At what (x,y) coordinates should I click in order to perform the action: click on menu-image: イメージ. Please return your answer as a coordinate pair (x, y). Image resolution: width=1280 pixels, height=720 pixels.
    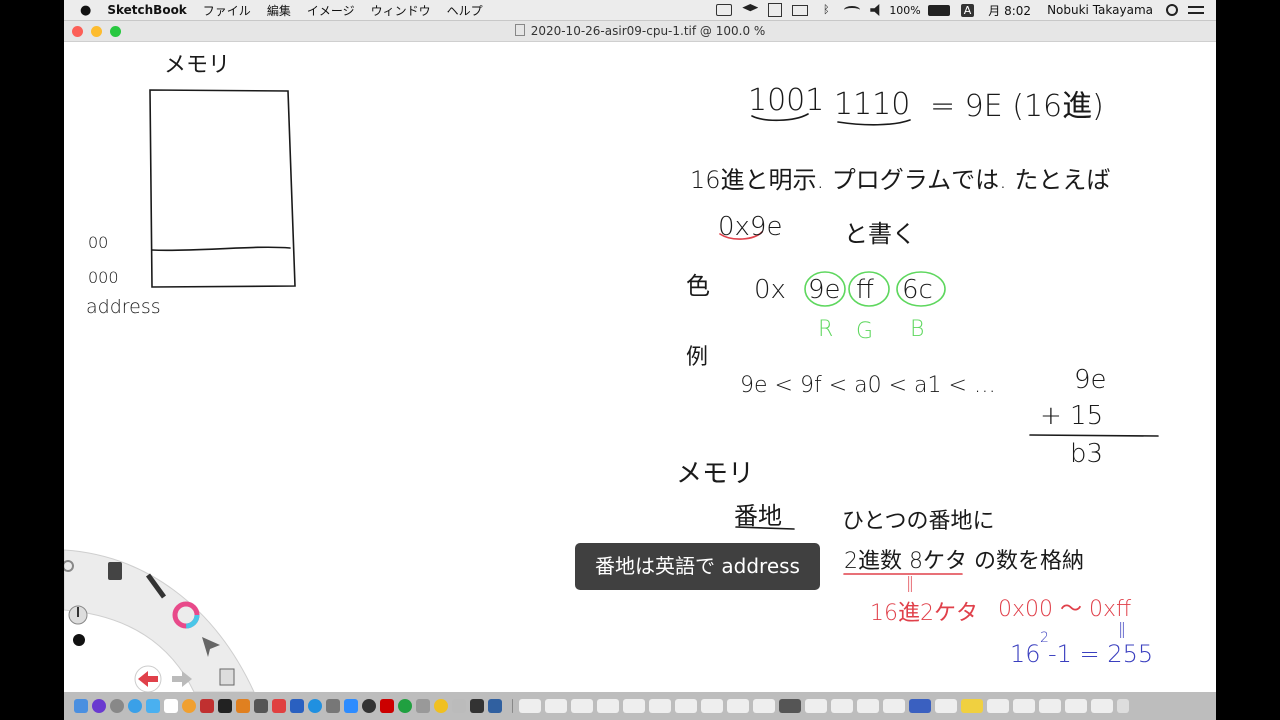
    Looking at the image, I should click on (331, 10).